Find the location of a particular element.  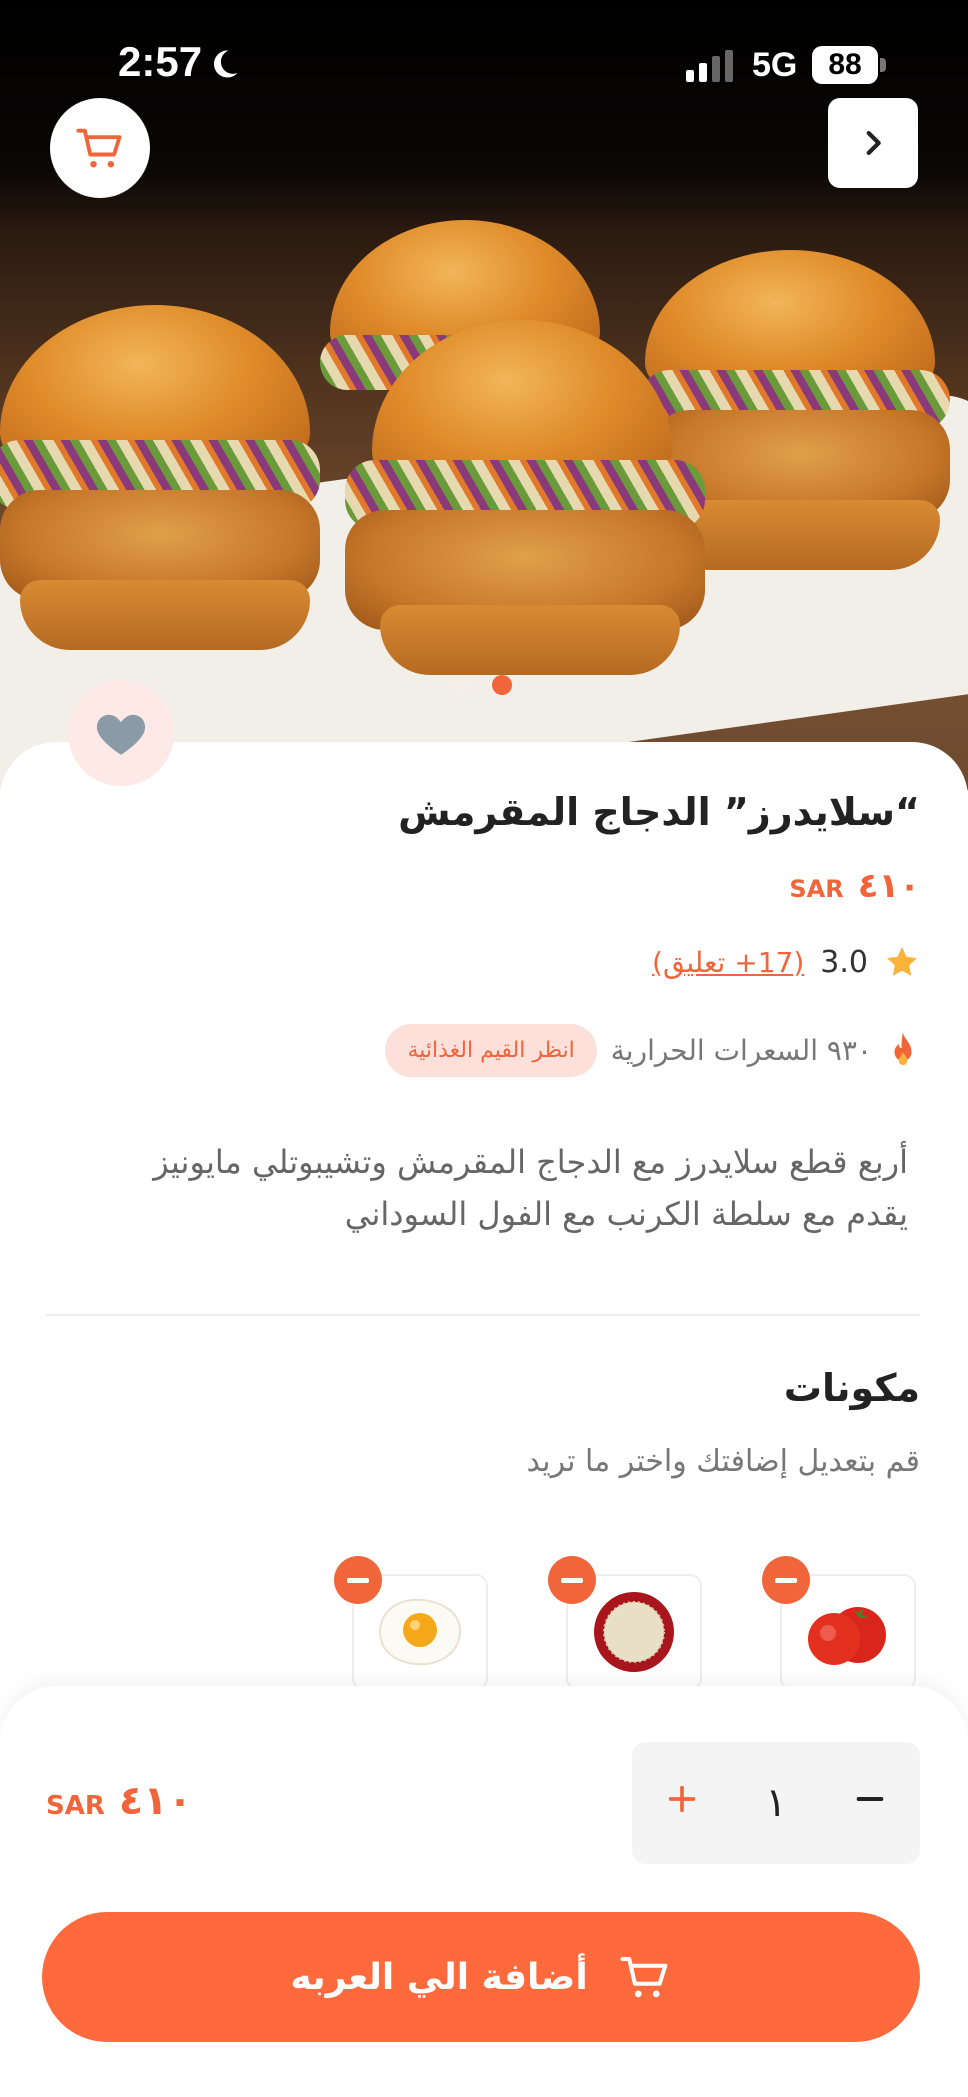

calories-text: ٩٣٠ السعرات الحرارية is located at coordinates (741, 1050).